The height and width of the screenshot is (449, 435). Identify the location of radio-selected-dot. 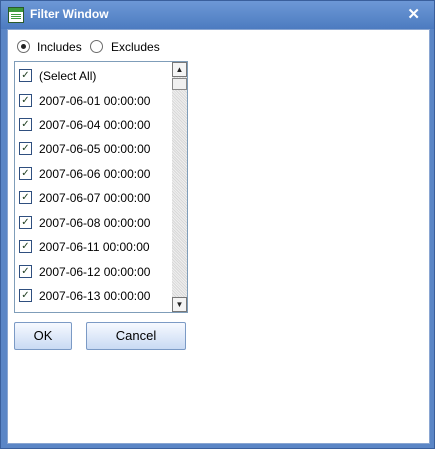
(23, 46).